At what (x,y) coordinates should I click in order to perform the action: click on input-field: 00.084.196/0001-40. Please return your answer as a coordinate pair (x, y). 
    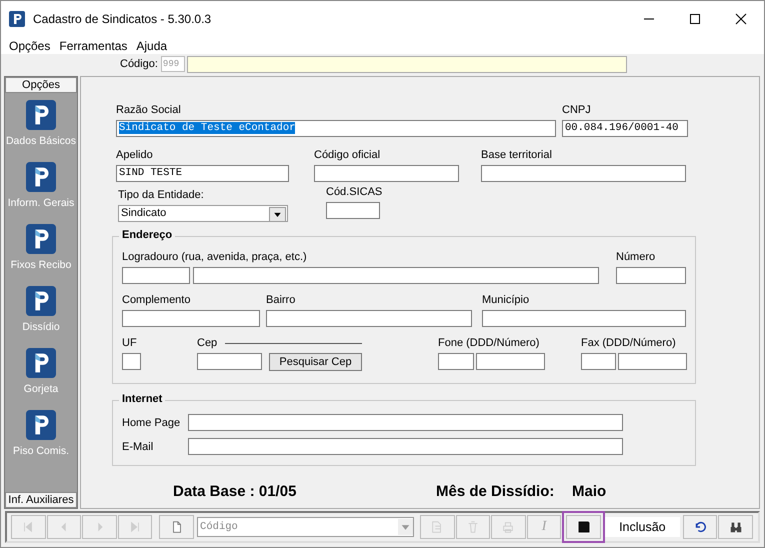
    Looking at the image, I should click on (625, 128).